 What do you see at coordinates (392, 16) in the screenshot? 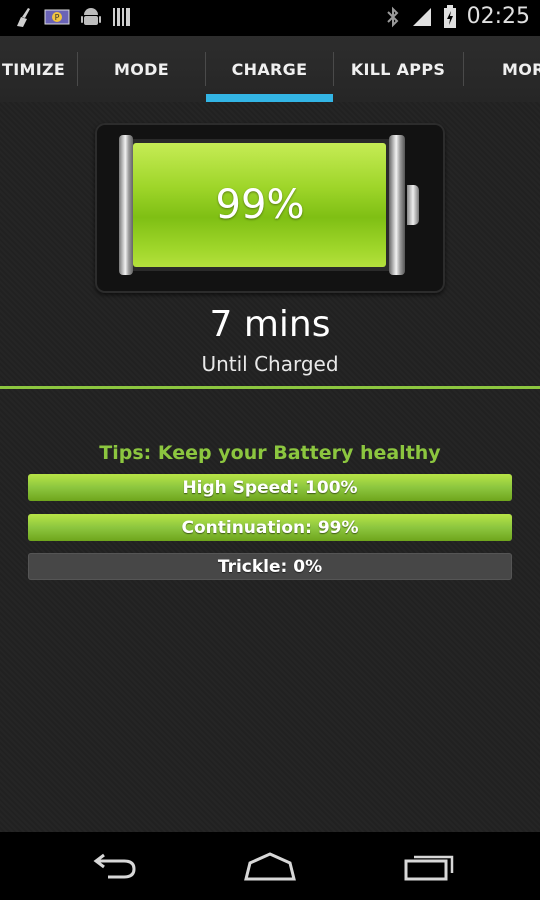
I see `bluetooth-icon` at bounding box center [392, 16].